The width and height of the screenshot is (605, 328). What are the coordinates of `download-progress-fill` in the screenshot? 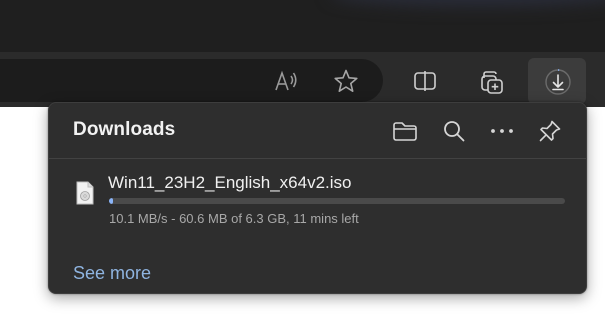 It's located at (111, 201).